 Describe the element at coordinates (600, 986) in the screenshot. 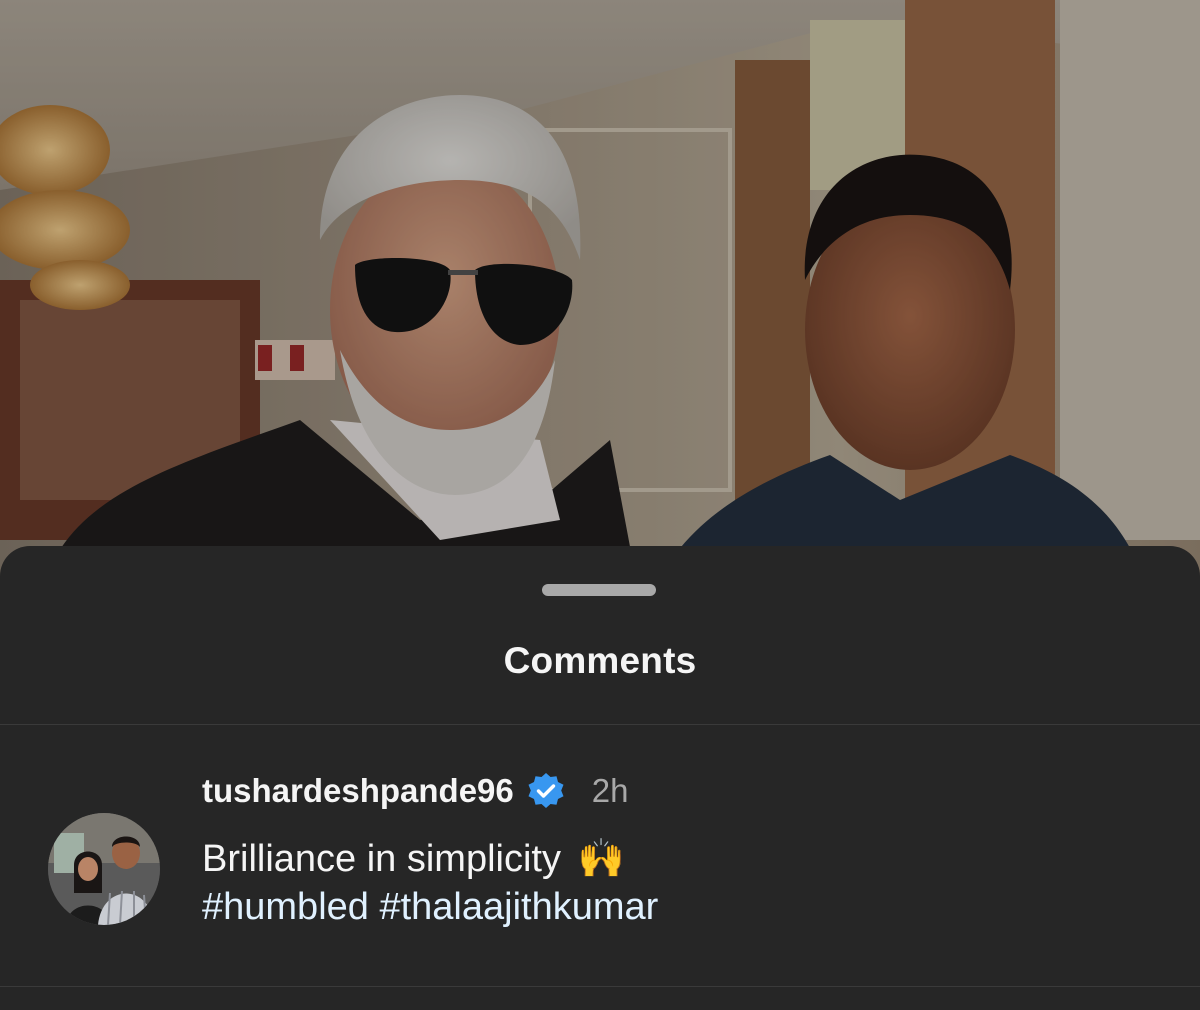

I see `comment-divider` at that location.